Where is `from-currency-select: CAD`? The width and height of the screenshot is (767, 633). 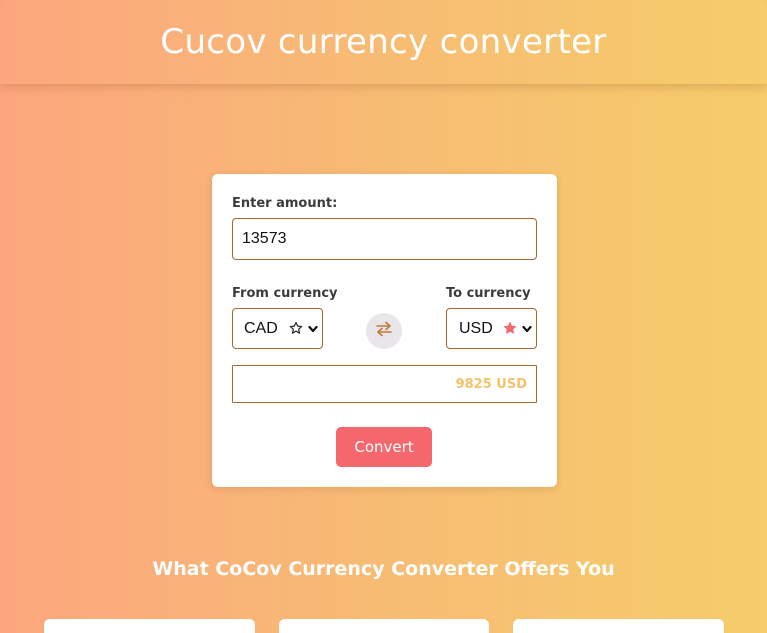 from-currency-select: CAD is located at coordinates (277, 328).